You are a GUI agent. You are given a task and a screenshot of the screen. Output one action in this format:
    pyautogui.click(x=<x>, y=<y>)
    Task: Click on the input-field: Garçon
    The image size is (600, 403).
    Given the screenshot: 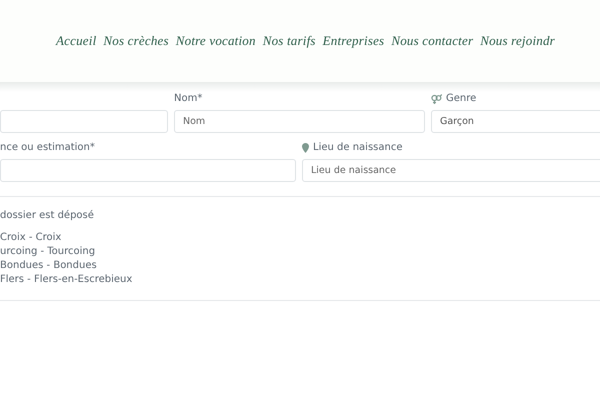 What is the action you would take?
    pyautogui.click(x=515, y=121)
    